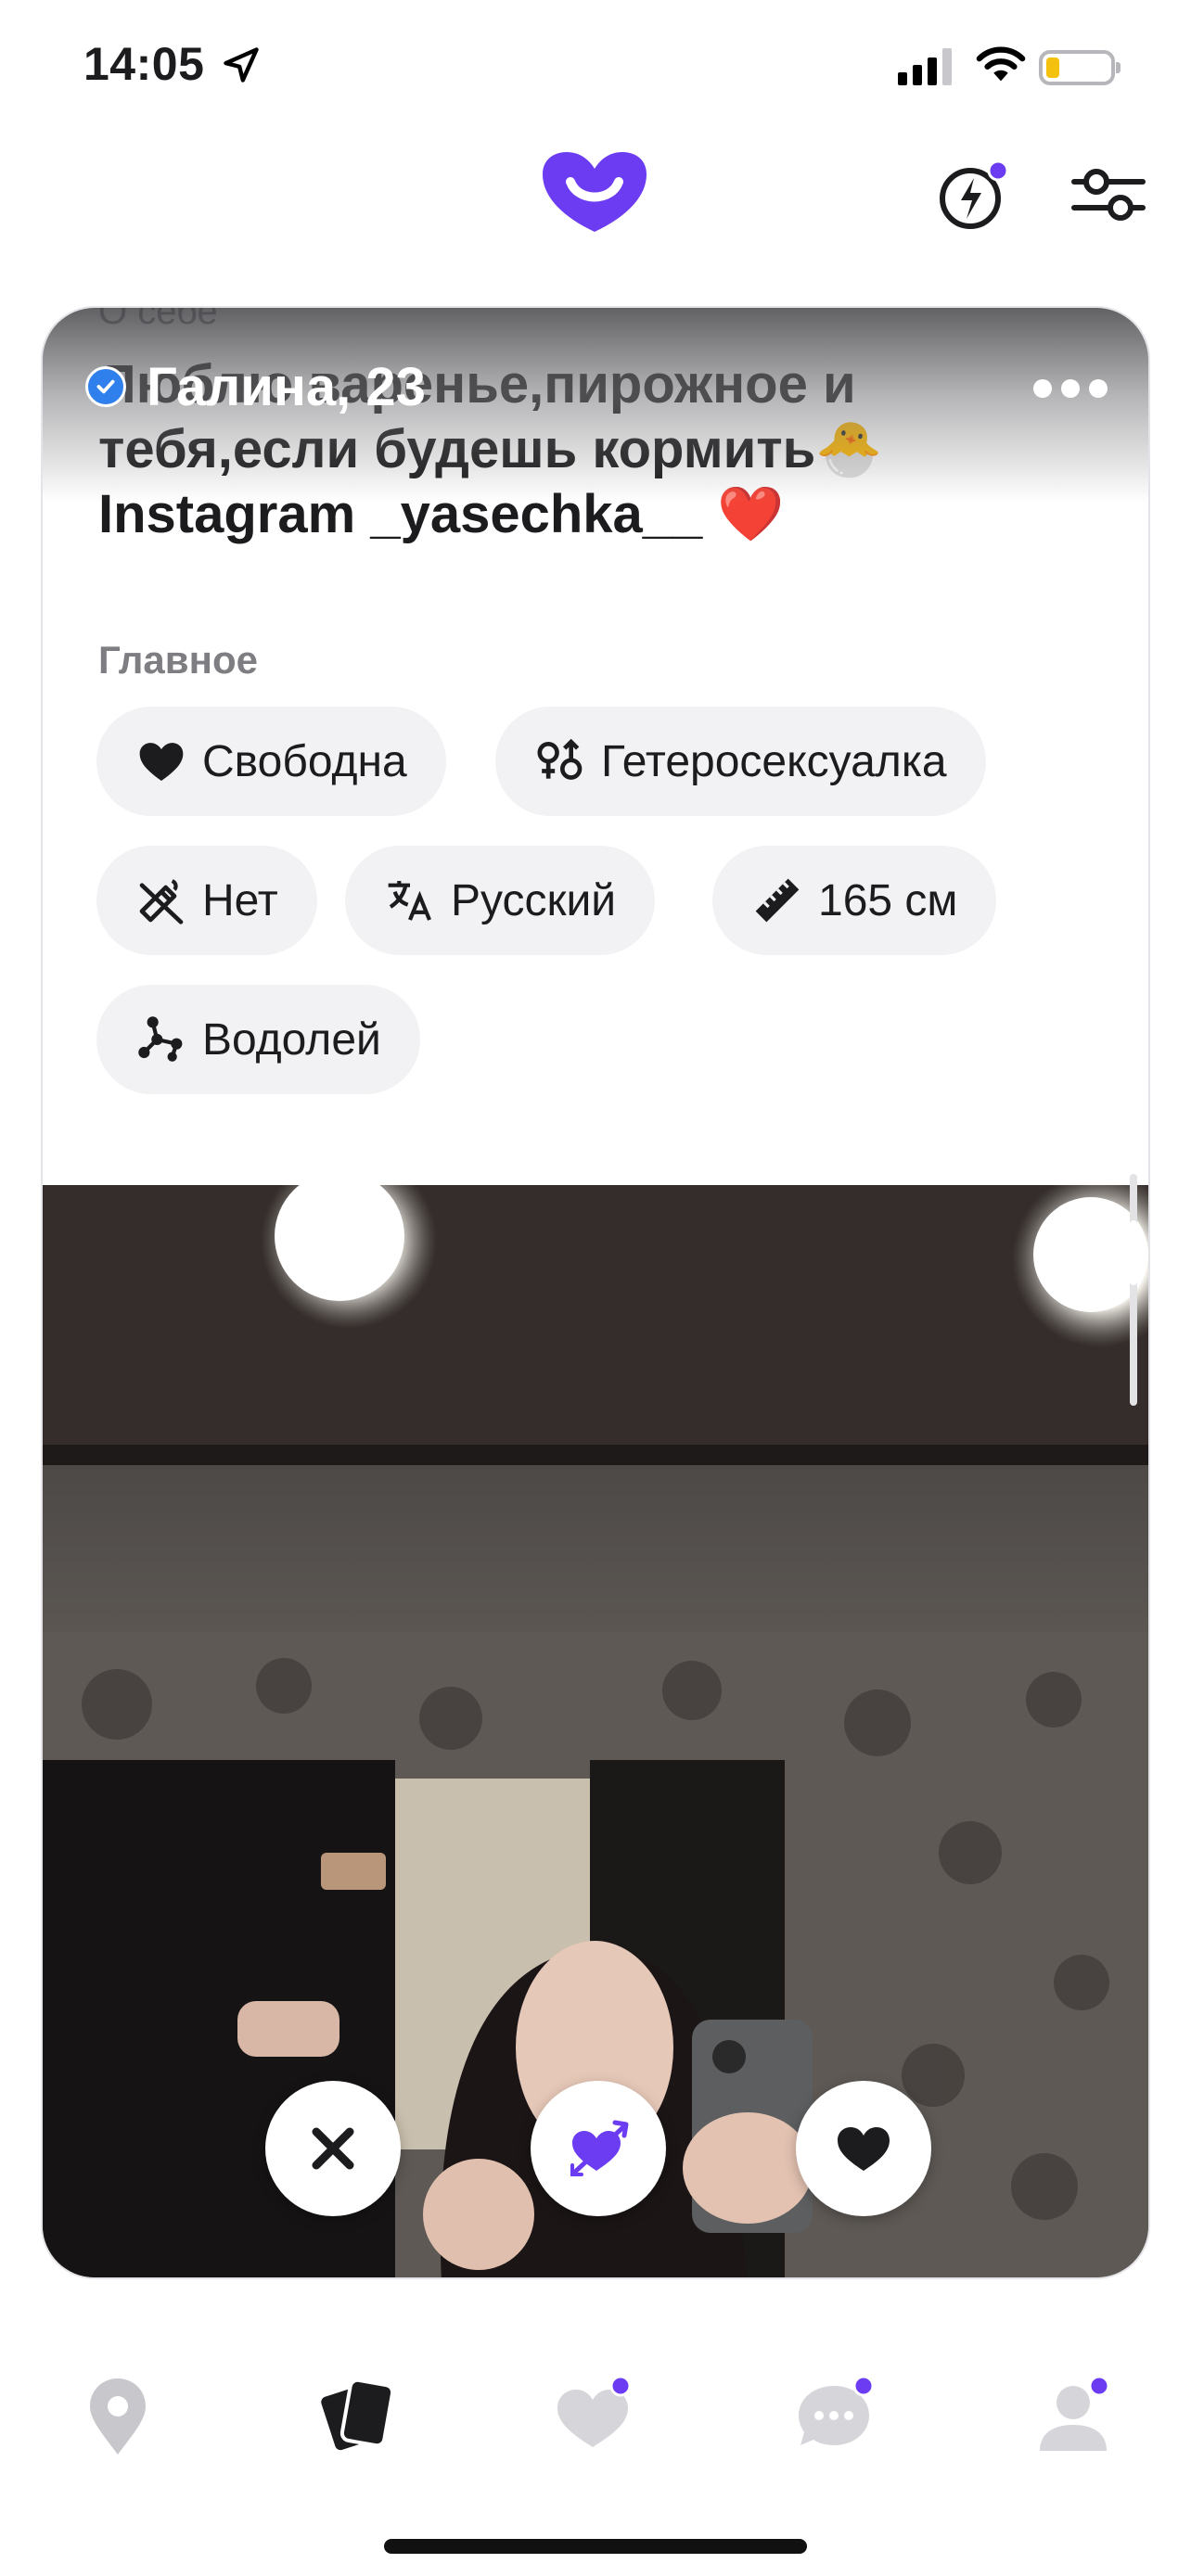  I want to click on heart-arrow-icon, so click(599, 2148).